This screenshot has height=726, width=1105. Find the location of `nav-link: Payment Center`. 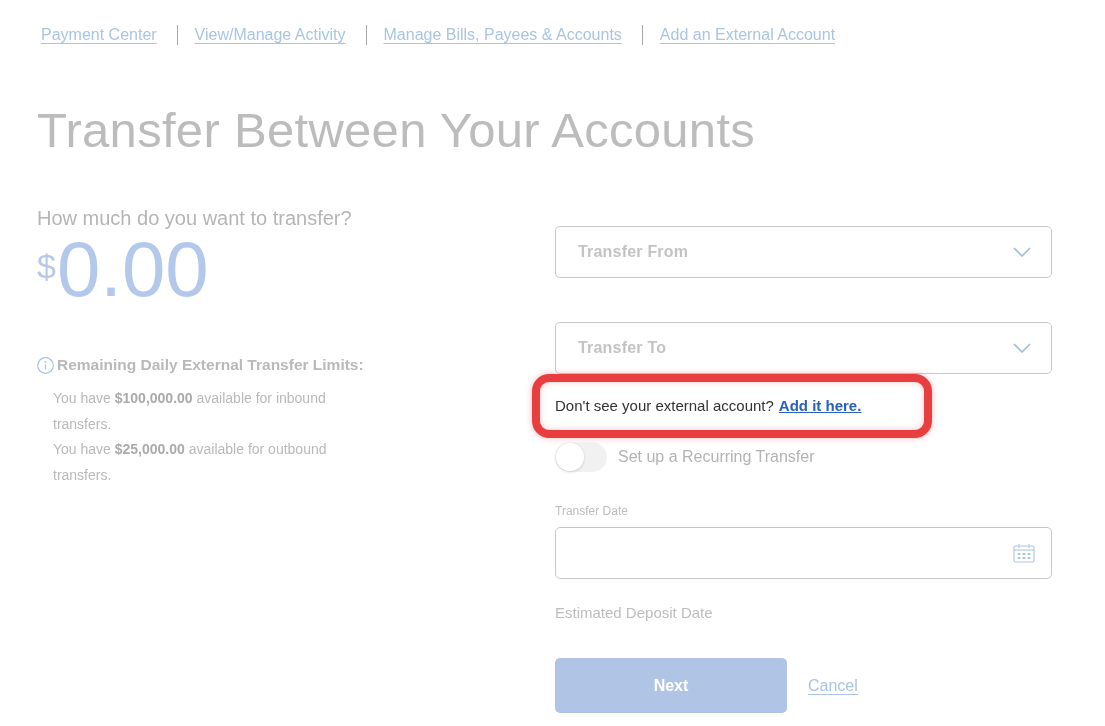

nav-link: Payment Center is located at coordinates (99, 35).